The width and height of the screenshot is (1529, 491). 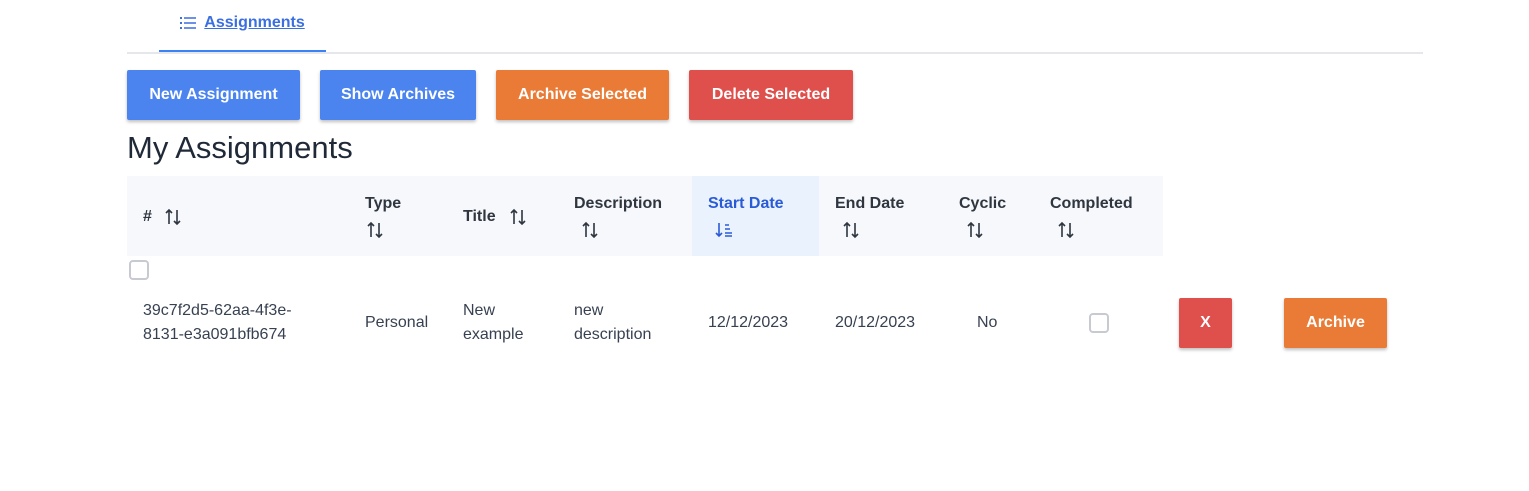 I want to click on show-archives-button: Show Archives, so click(x=398, y=95).